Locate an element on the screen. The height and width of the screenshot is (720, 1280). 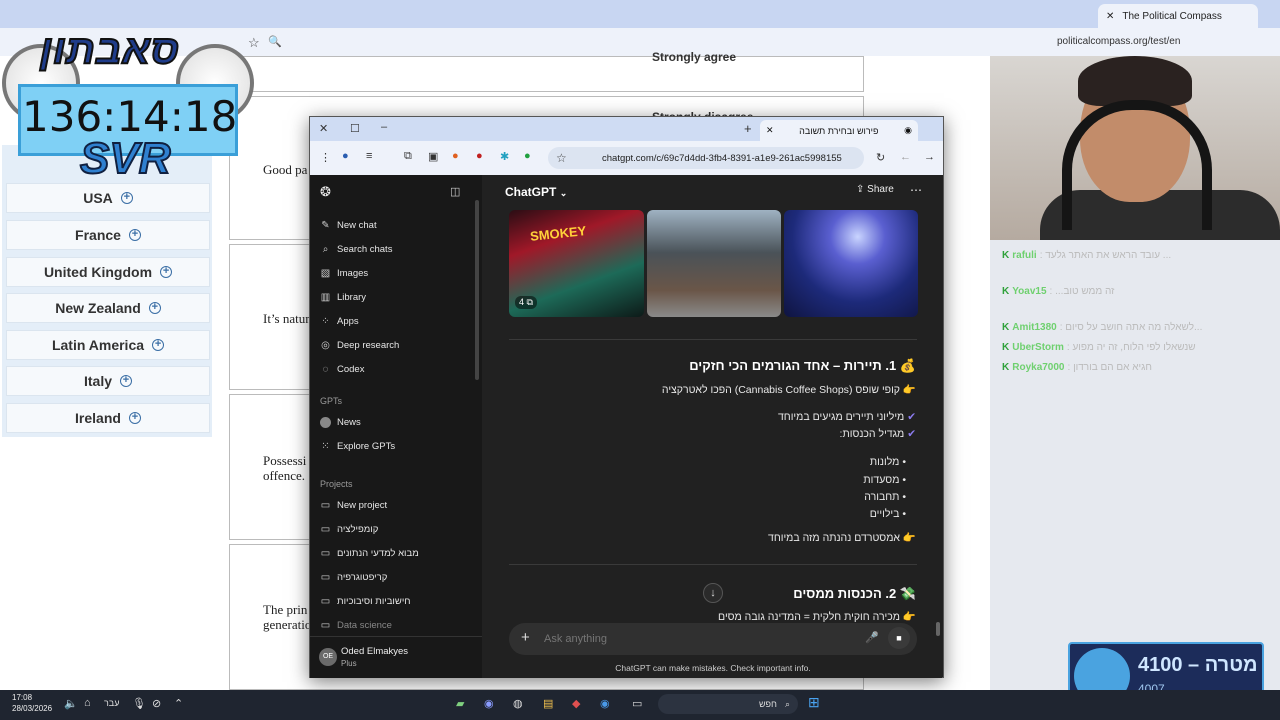
country-italy: Italy + is located at coordinates (108, 381).